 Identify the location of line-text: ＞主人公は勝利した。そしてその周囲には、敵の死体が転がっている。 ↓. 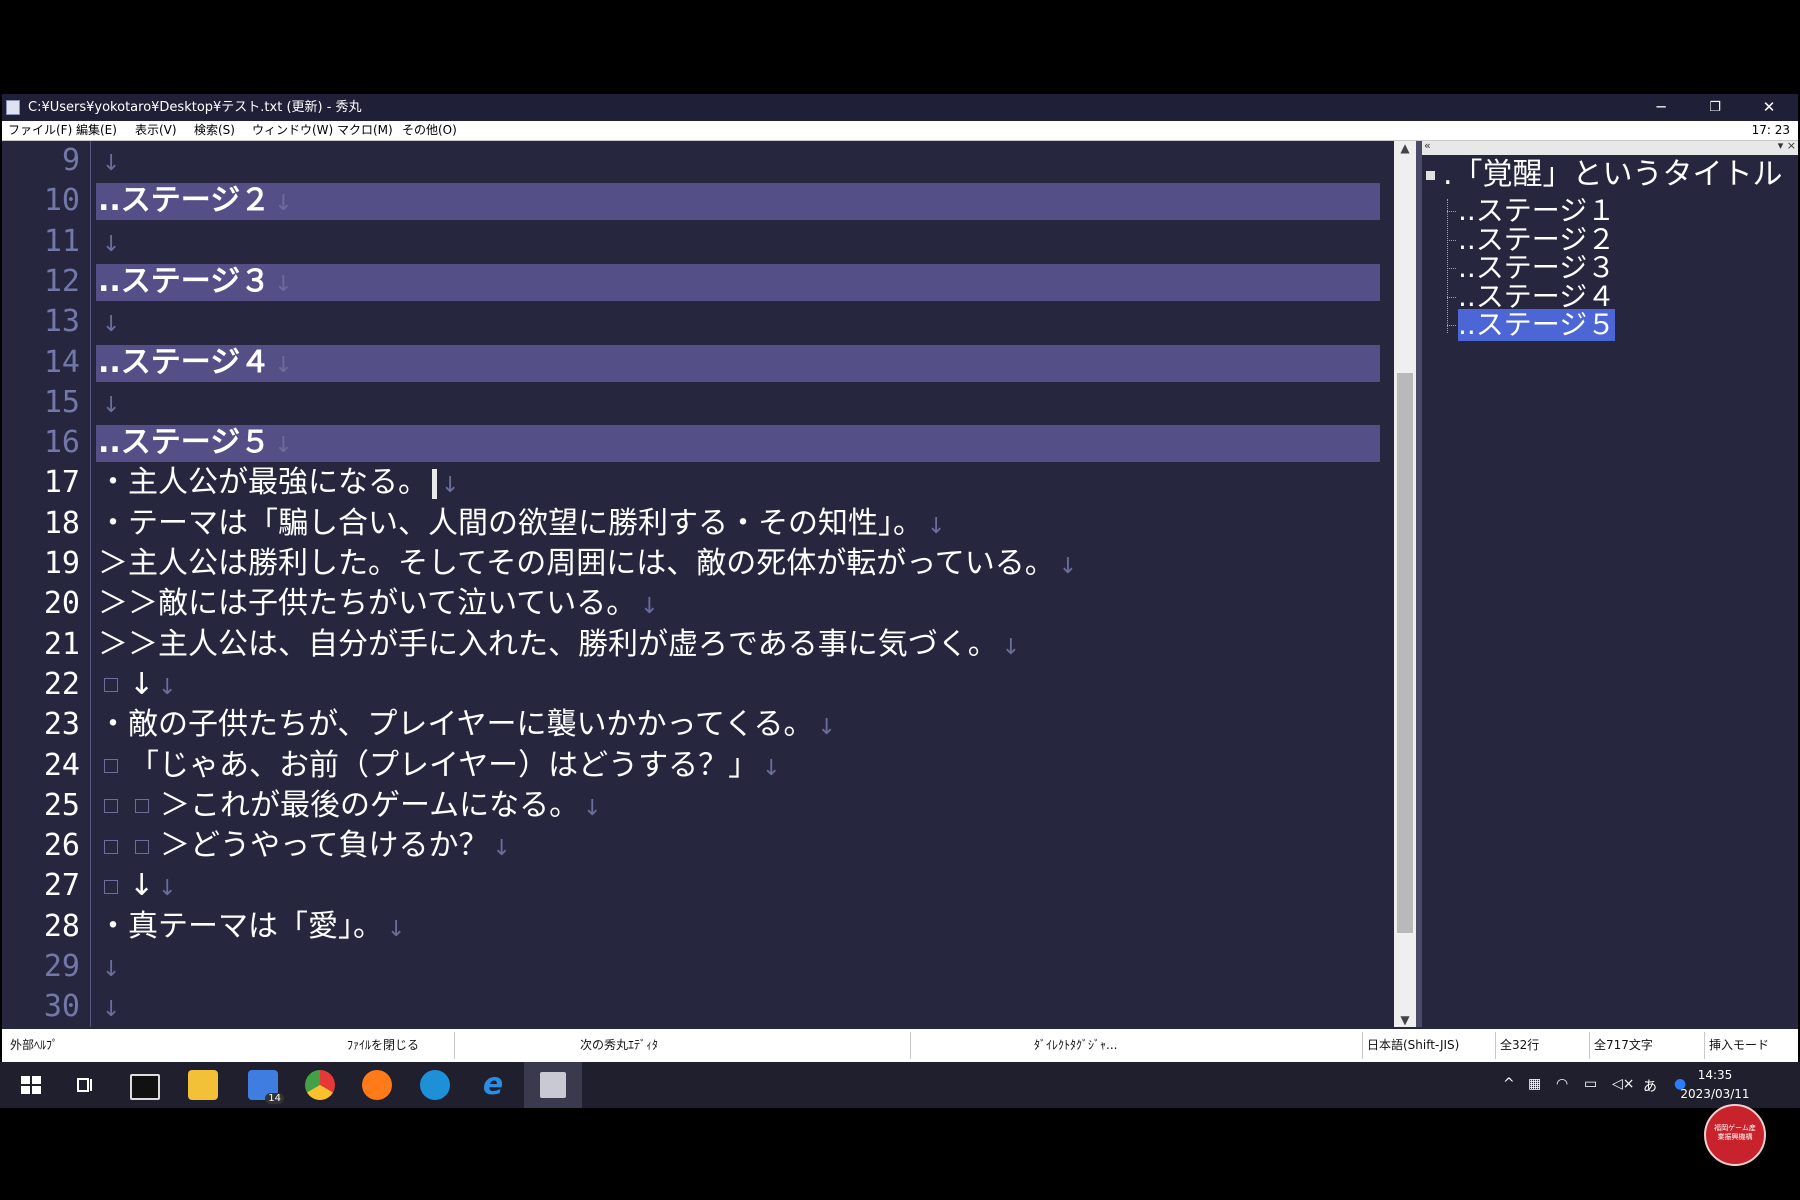
(587, 565).